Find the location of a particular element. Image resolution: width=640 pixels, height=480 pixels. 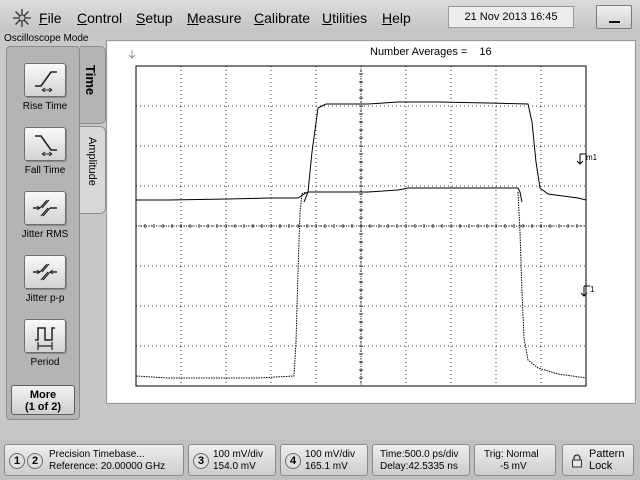

channel-3-button: 3 100 mV/div 154.0 mV is located at coordinates (232, 460).